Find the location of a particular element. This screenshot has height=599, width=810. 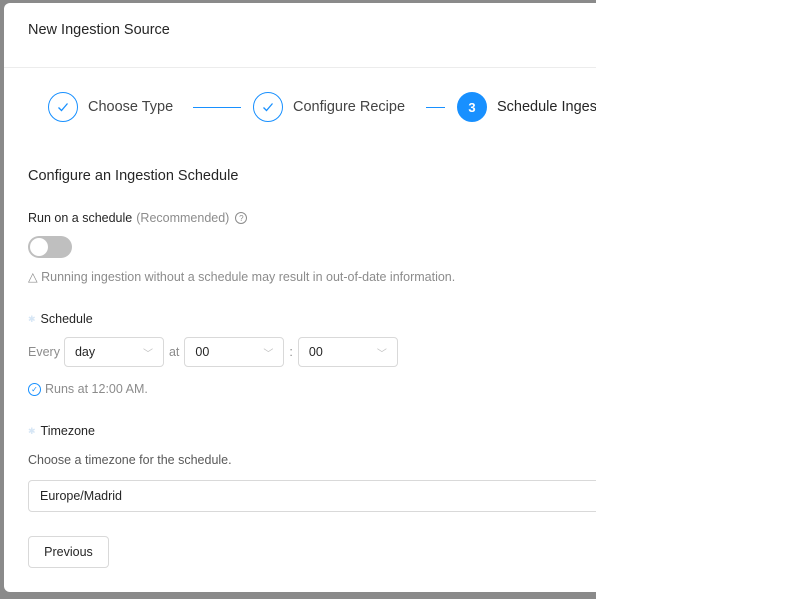

cron-builder: Every day ﹀ at 00 ﹀ : 00 ﹀ is located at coordinates (213, 352).